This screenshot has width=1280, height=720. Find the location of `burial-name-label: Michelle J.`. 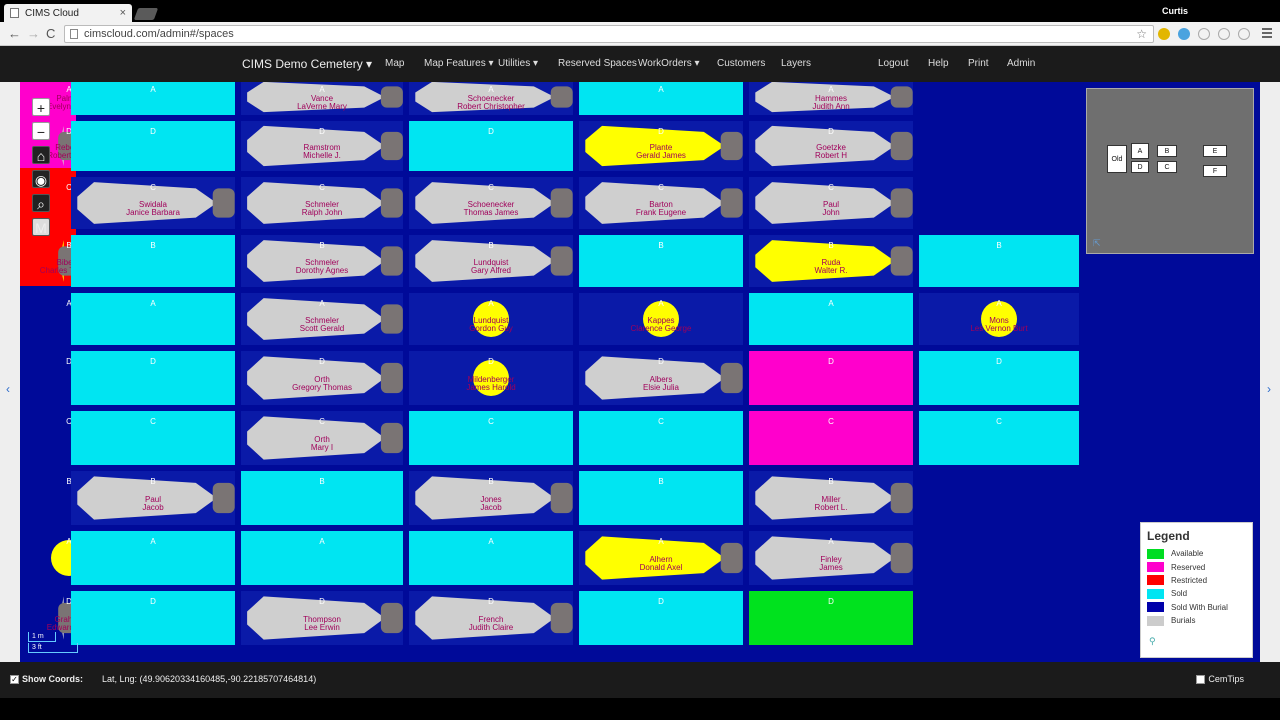

burial-name-label: Michelle J. is located at coordinates (322, 155).